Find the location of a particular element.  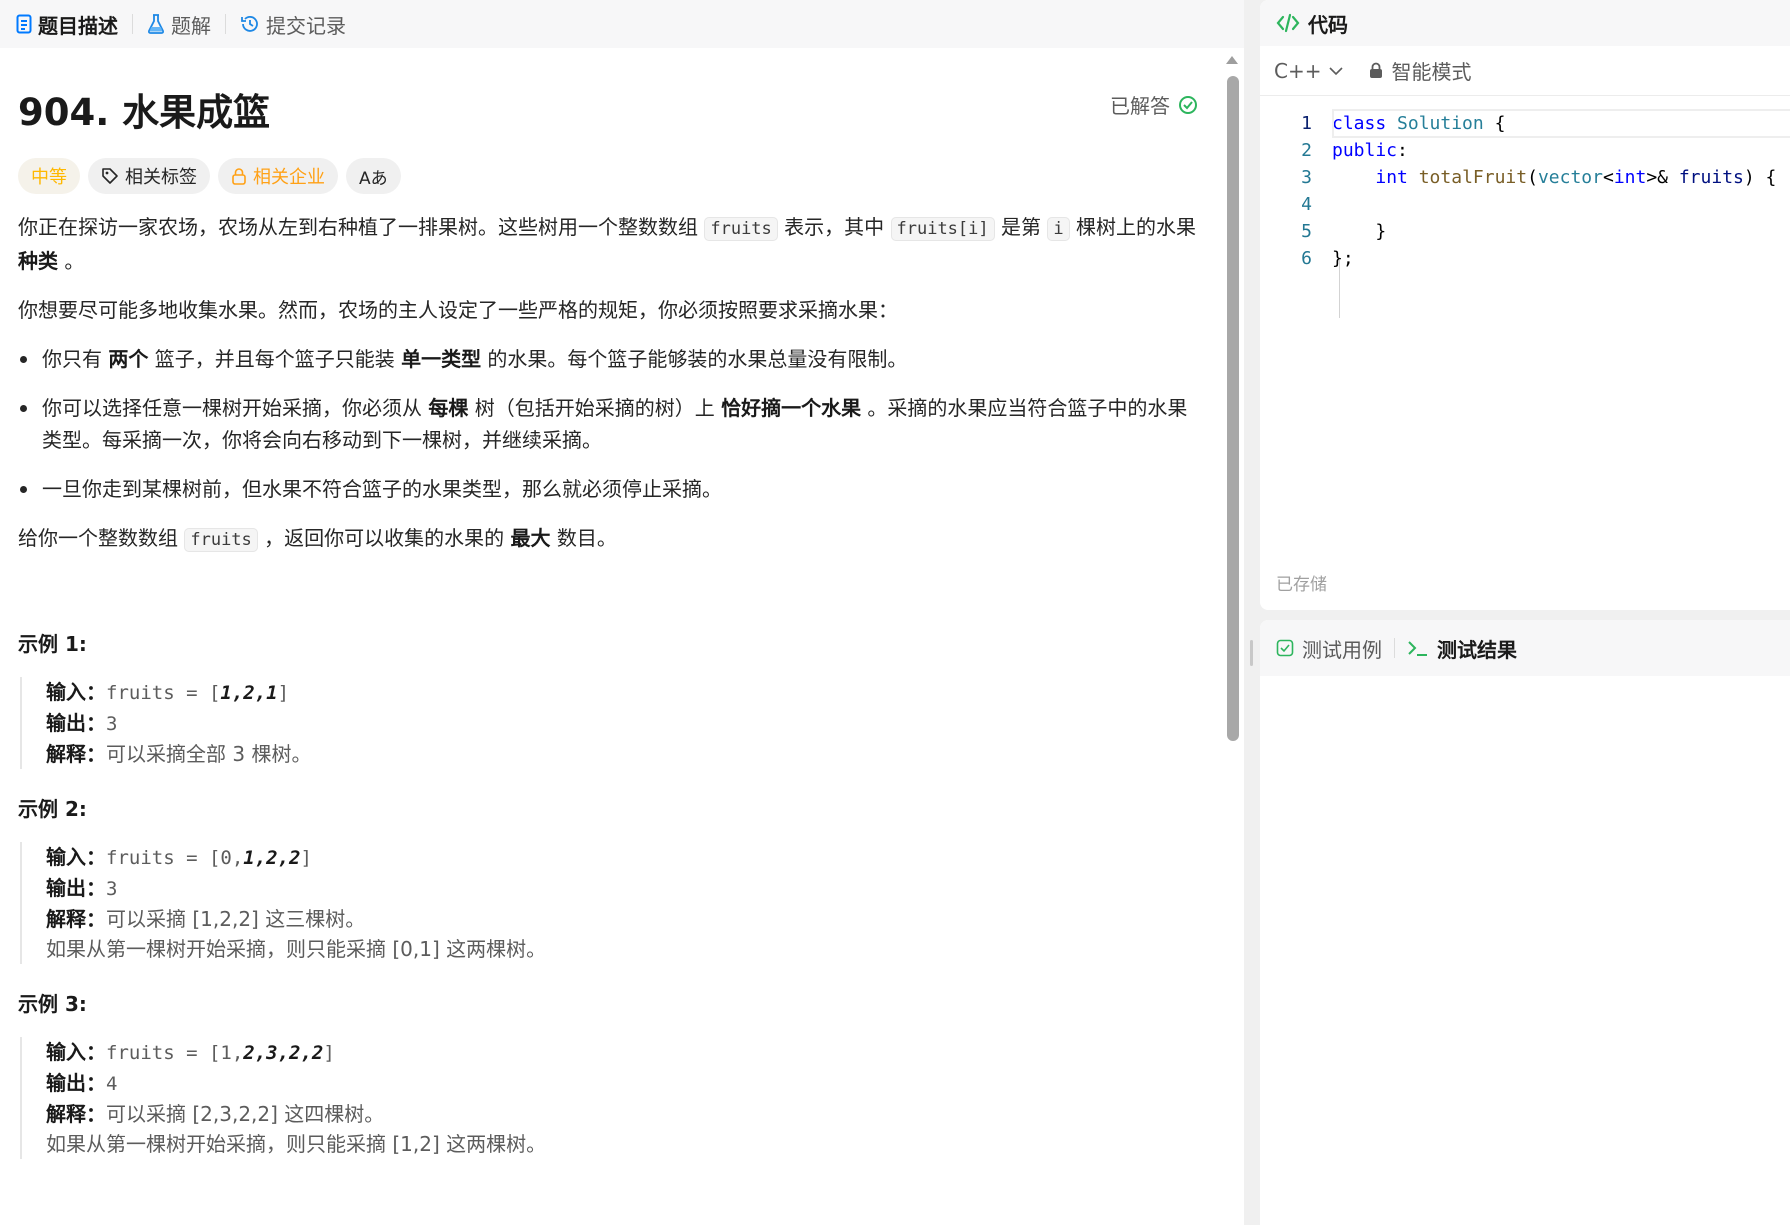

example-title: 示例 3: is located at coordinates (52, 1004).